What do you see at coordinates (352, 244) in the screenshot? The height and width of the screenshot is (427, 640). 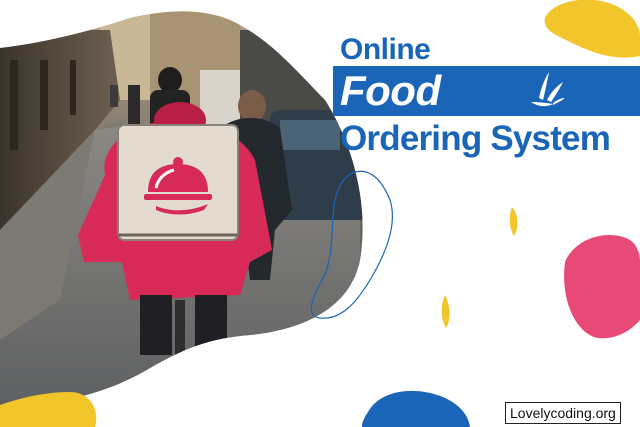 I see `blue-outline-blob` at bounding box center [352, 244].